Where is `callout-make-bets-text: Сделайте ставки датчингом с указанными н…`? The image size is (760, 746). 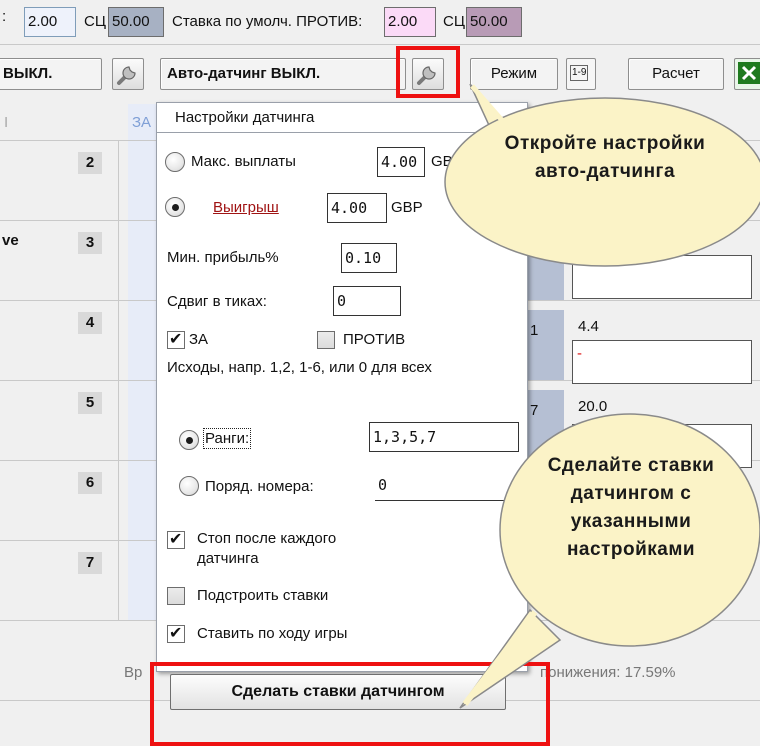 callout-make-bets-text: Сделайте ставки датчингом с указанными н… is located at coordinates (631, 507).